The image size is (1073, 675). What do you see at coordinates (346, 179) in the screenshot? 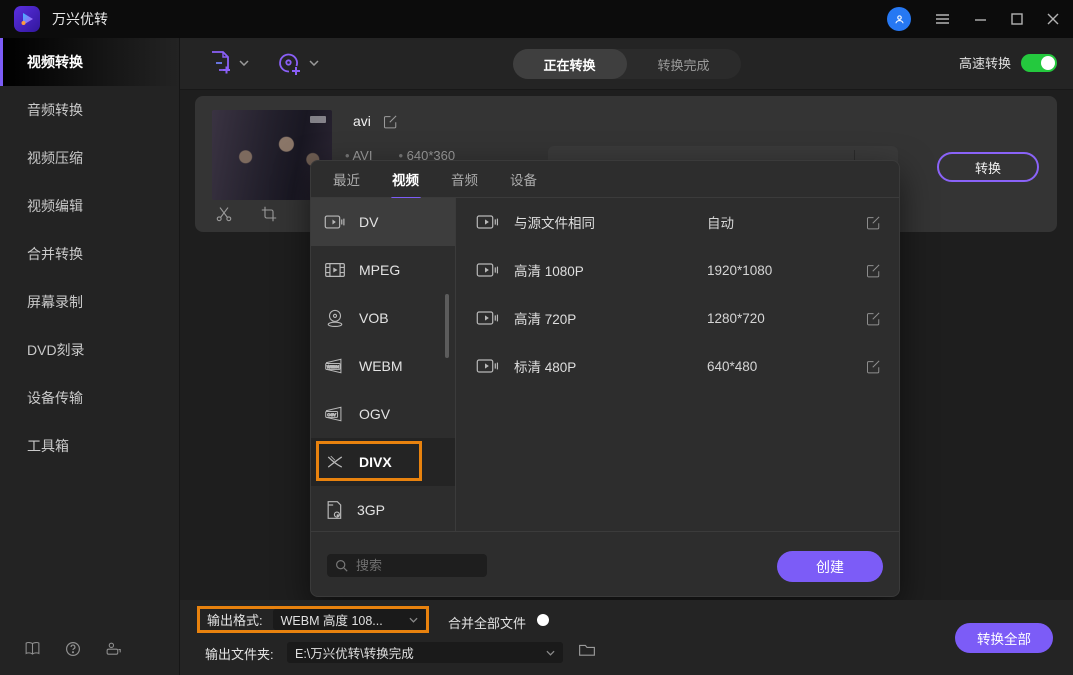
I see `panel-tab-recent: 最近` at bounding box center [346, 179].